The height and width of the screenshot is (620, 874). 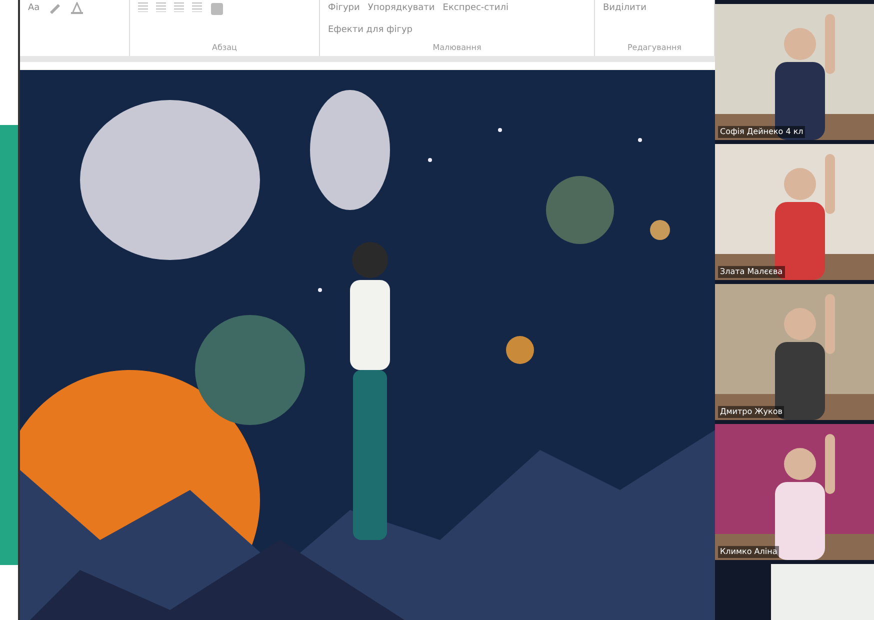 I want to click on group-label: Малювання, so click(x=457, y=48).